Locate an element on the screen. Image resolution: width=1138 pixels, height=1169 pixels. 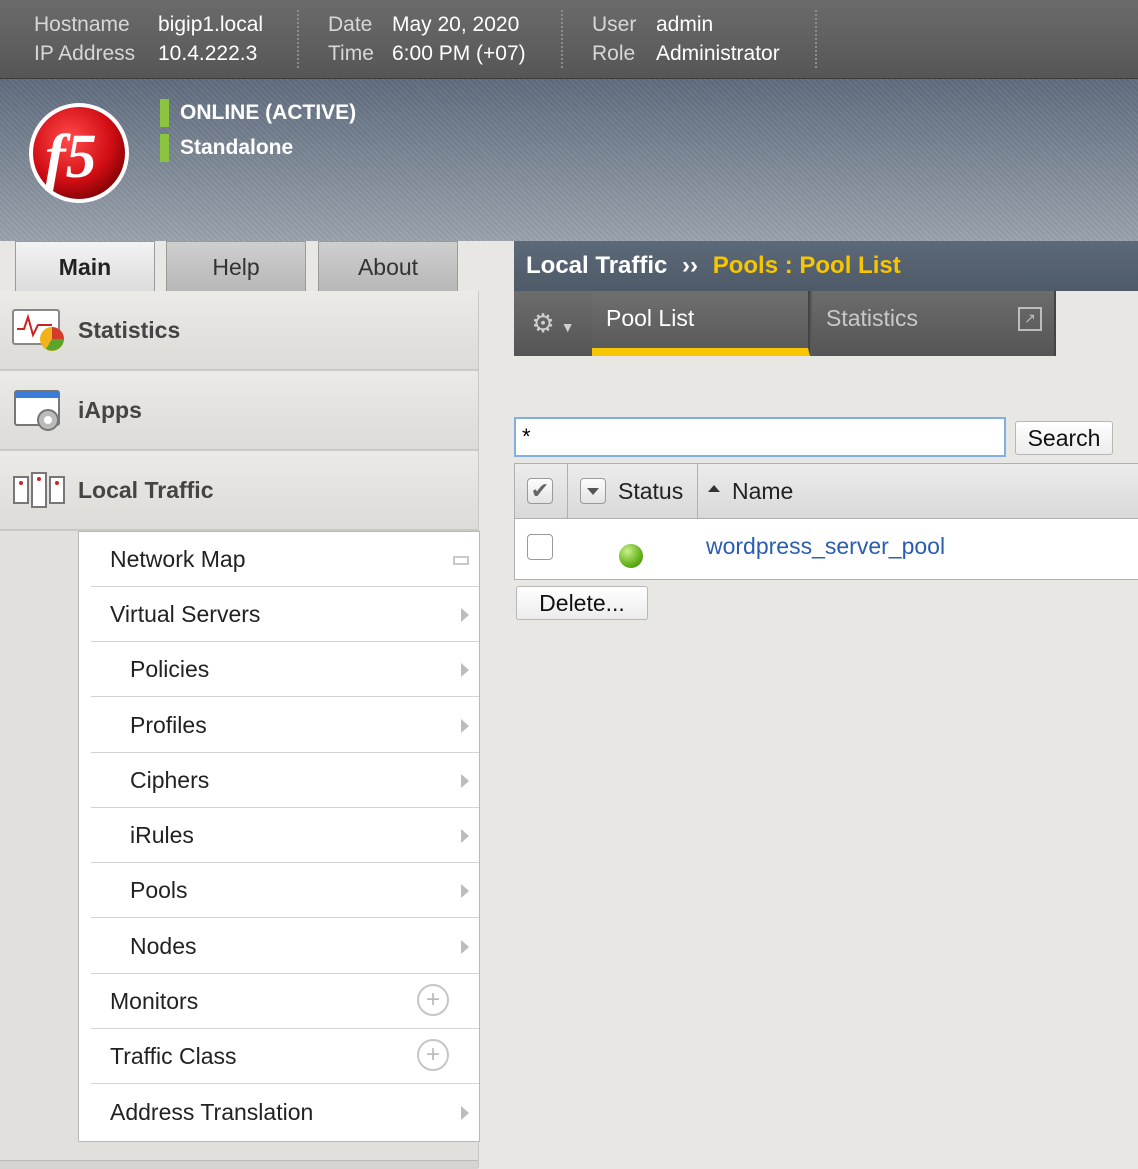
role-value: Administrator is located at coordinates (718, 53).